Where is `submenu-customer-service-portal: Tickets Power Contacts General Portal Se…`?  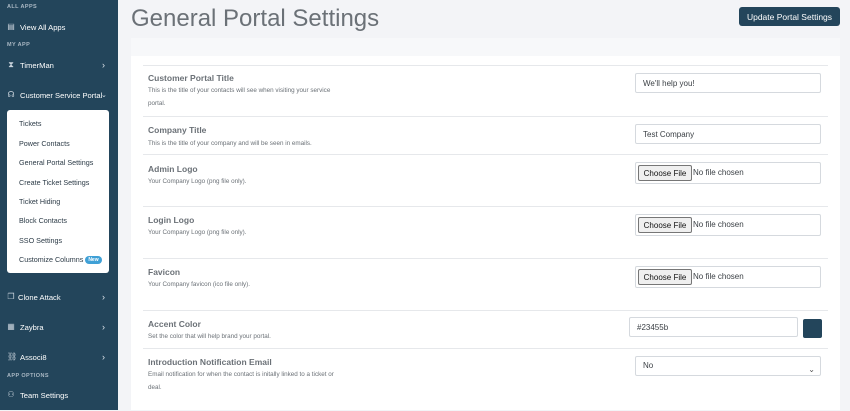
submenu-customer-service-portal: Tickets Power Contacts General Portal Se… is located at coordinates (58, 191).